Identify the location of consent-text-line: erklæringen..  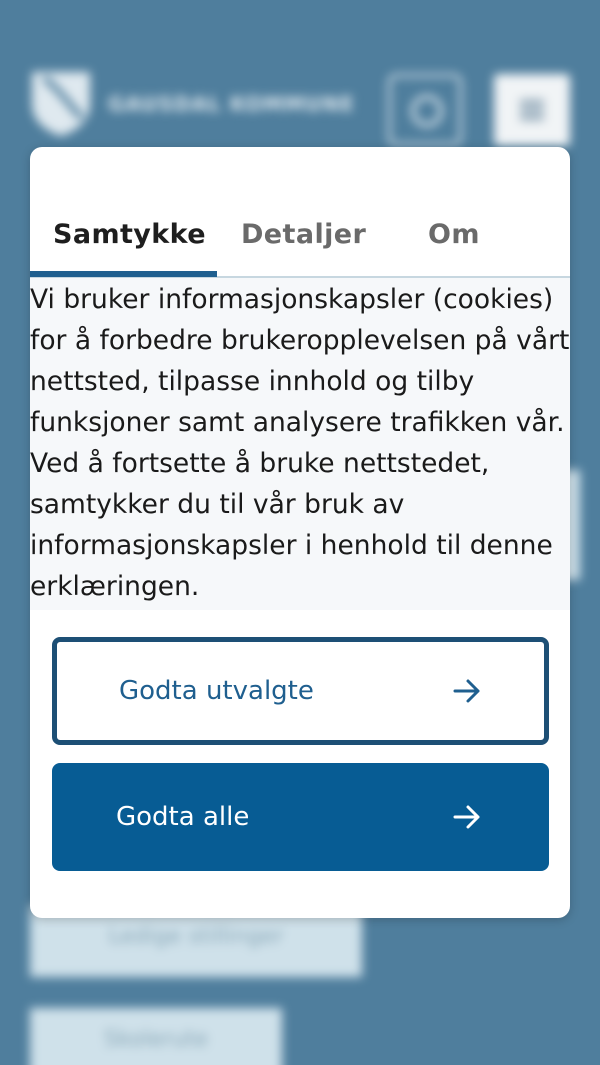
(115, 586).